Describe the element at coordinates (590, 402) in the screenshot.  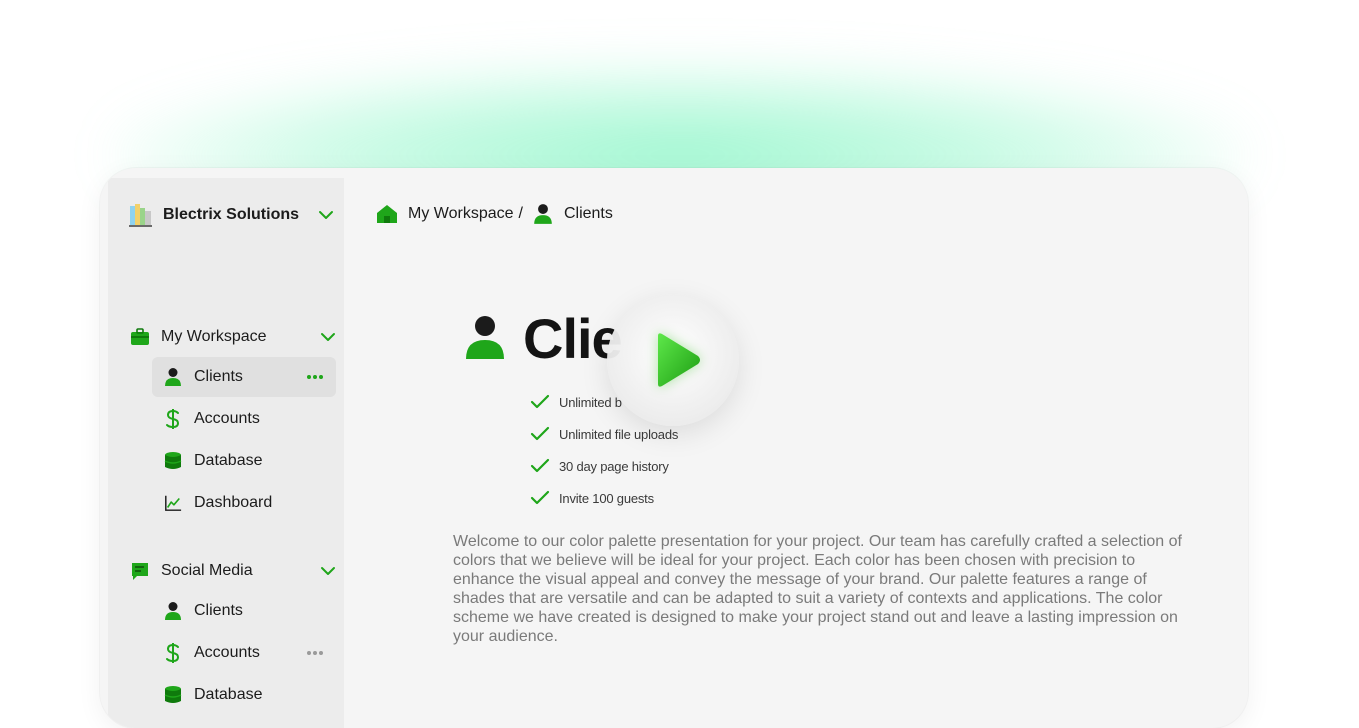
I see `feature-label: Unlimited b` at that location.